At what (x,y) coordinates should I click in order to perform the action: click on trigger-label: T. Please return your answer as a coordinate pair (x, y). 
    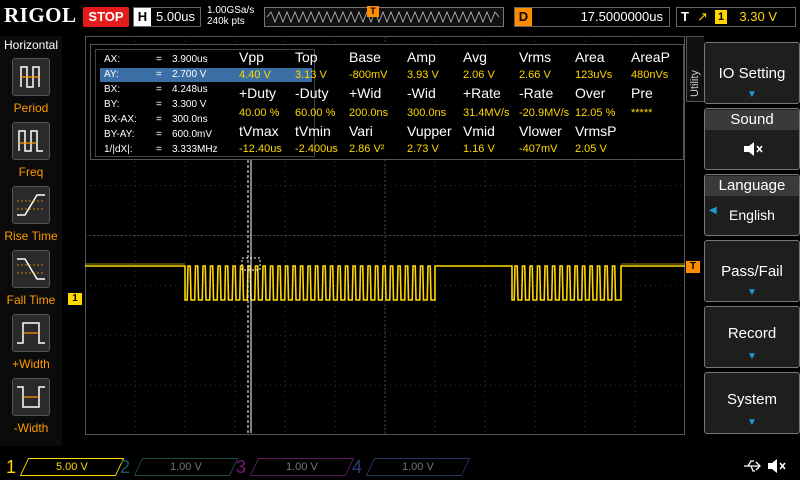
    Looking at the image, I should click on (685, 16).